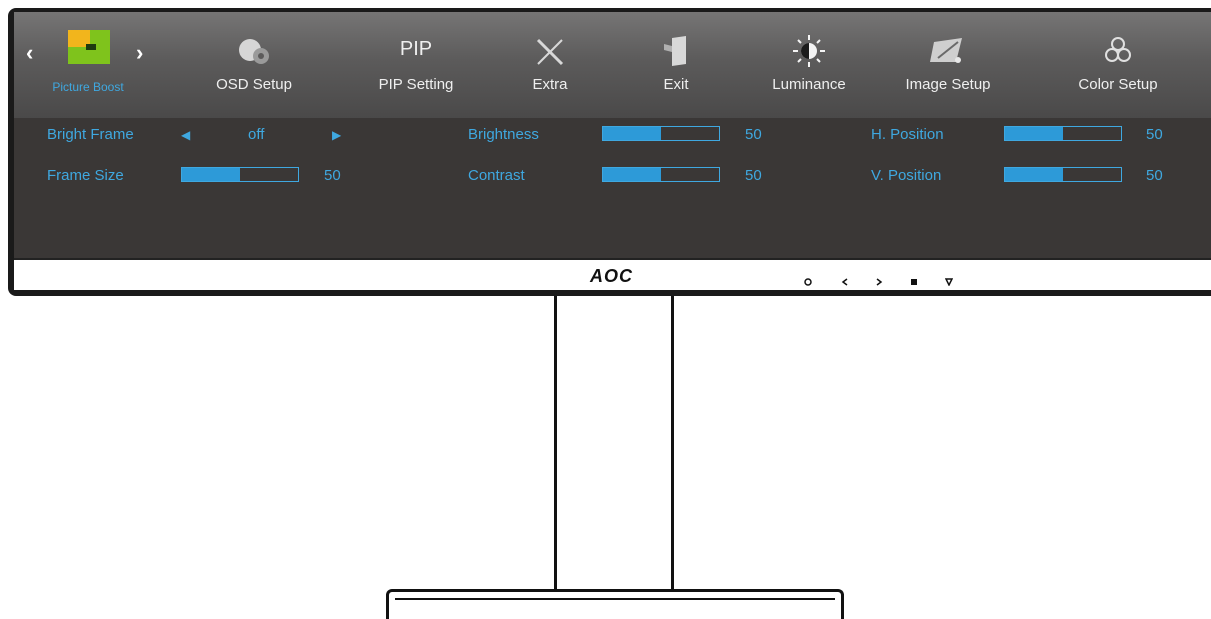 This screenshot has width=1211, height=619. I want to click on contrast-label: Contrast, so click(496, 175).